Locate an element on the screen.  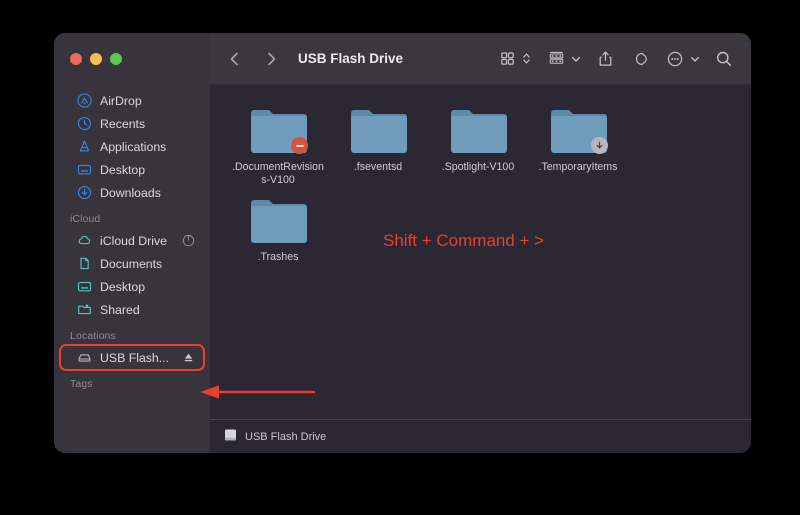
file-item: .Spotlight-V100 is located at coordinates (478, 145).